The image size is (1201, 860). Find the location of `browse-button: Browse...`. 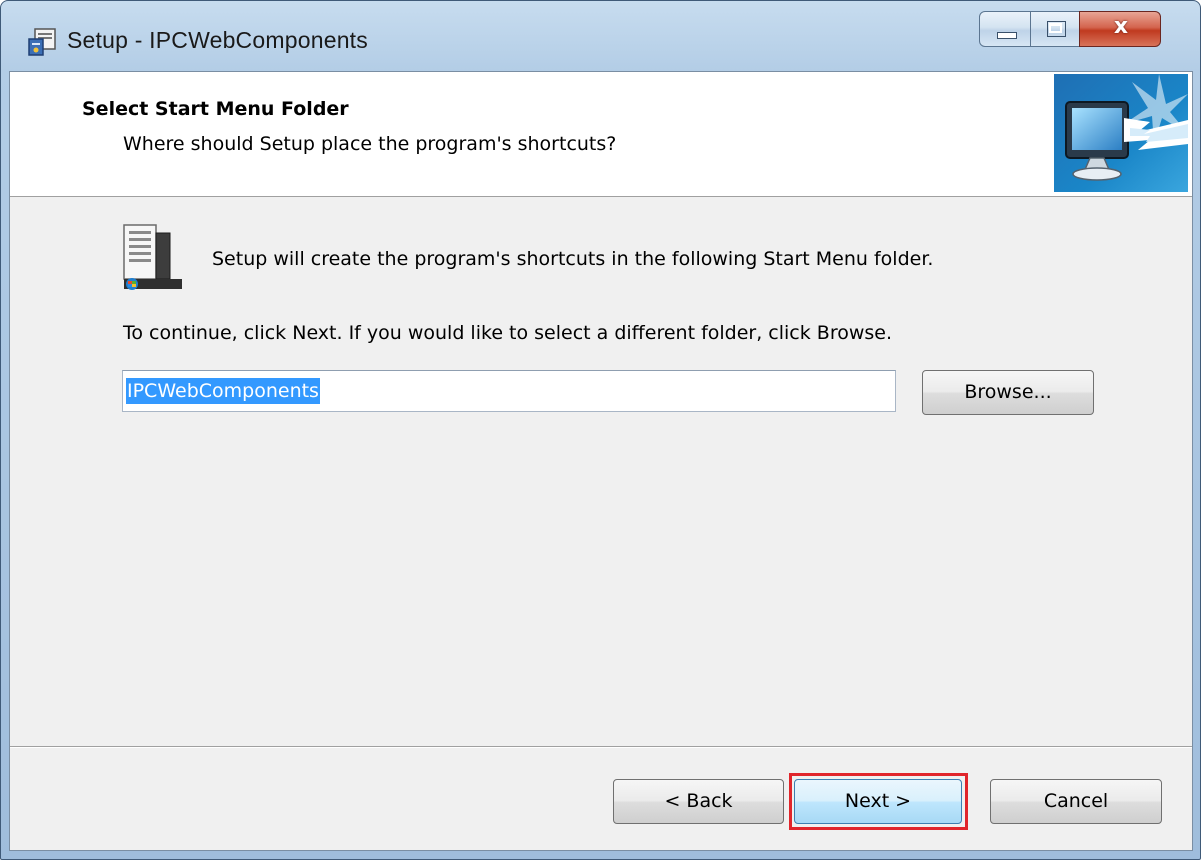

browse-button: Browse... is located at coordinates (1008, 392).